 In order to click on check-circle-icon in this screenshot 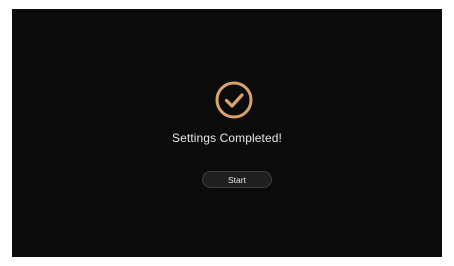, I will do `click(234, 100)`.